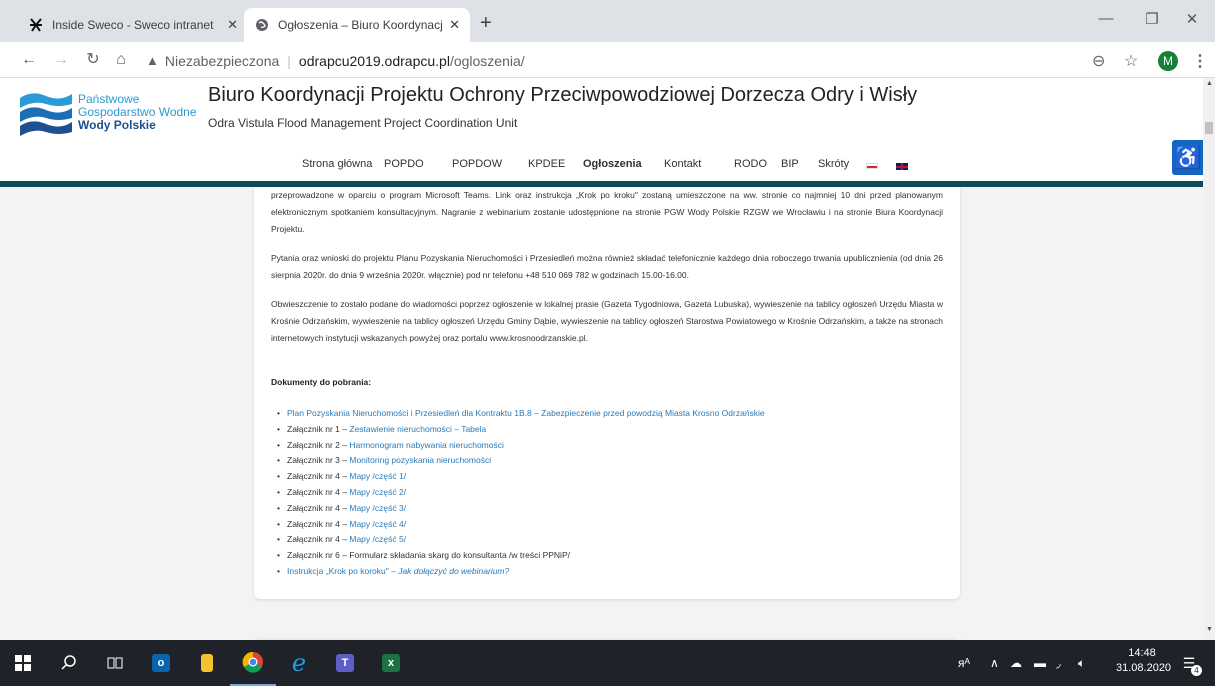  What do you see at coordinates (612, 164) in the screenshot?
I see `nav-ogloszenia: Ogłoszenia` at bounding box center [612, 164].